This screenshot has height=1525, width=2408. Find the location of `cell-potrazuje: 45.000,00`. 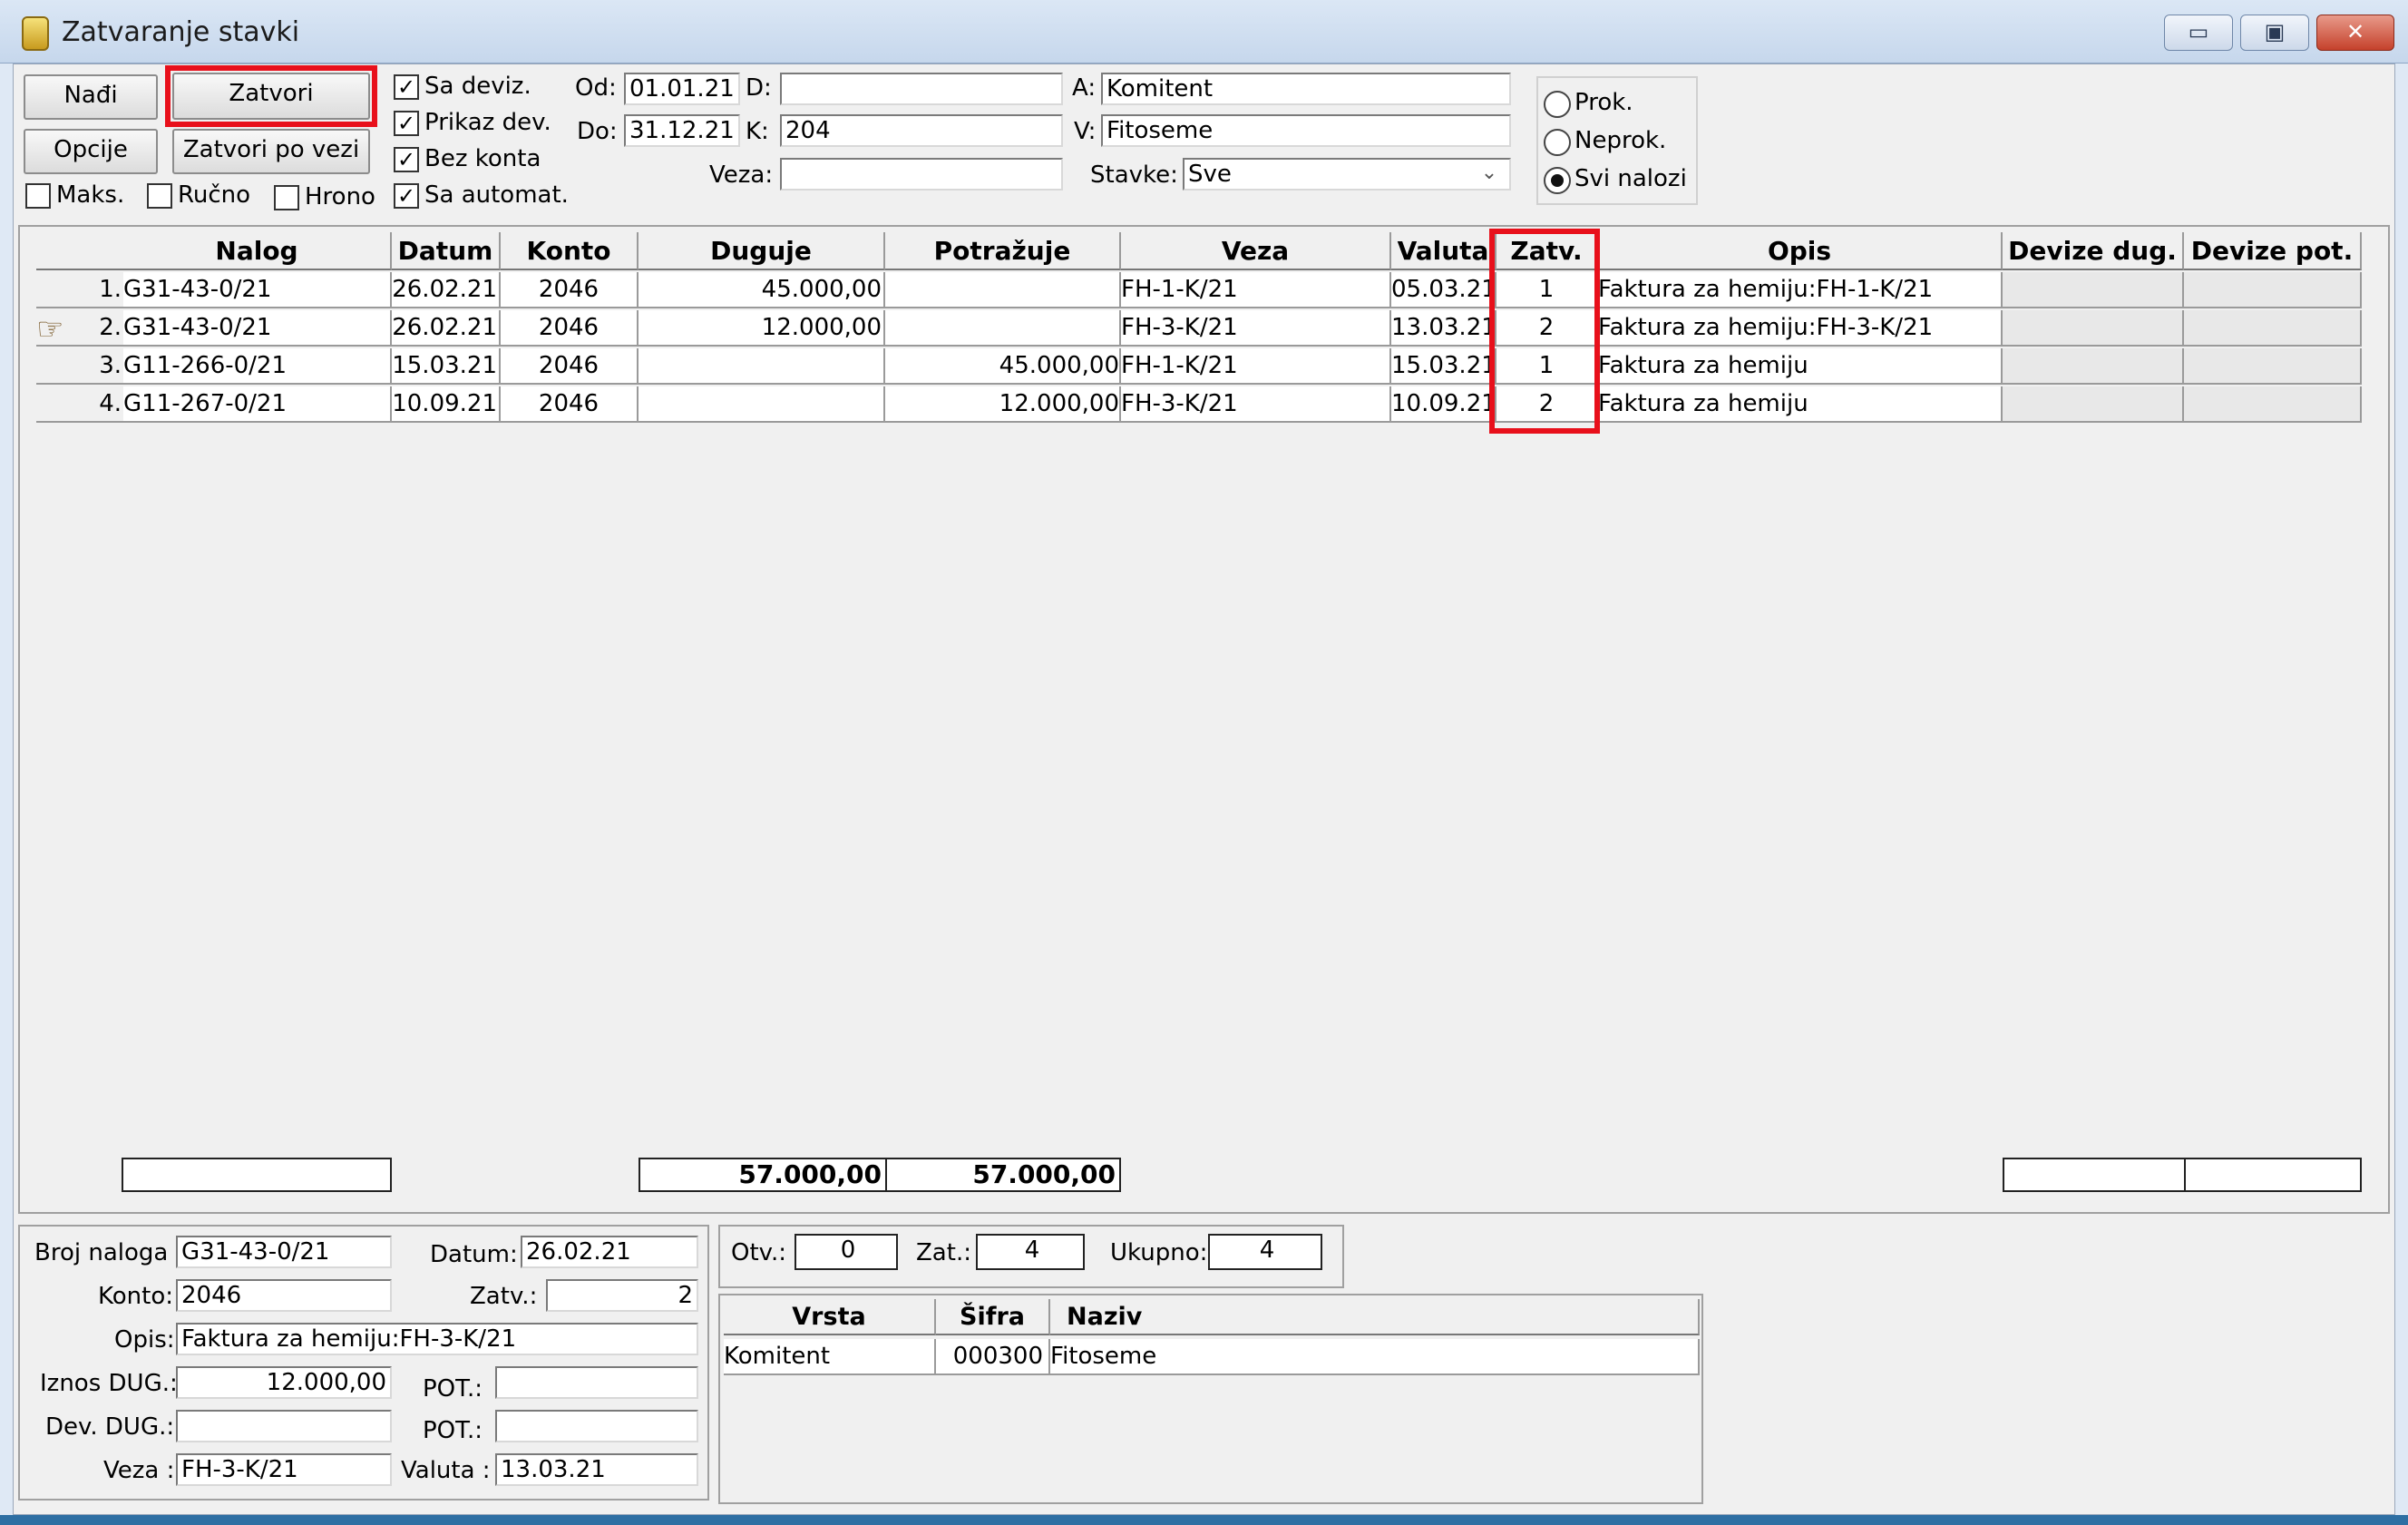

cell-potrazuje: 45.000,00 is located at coordinates (1003, 366).